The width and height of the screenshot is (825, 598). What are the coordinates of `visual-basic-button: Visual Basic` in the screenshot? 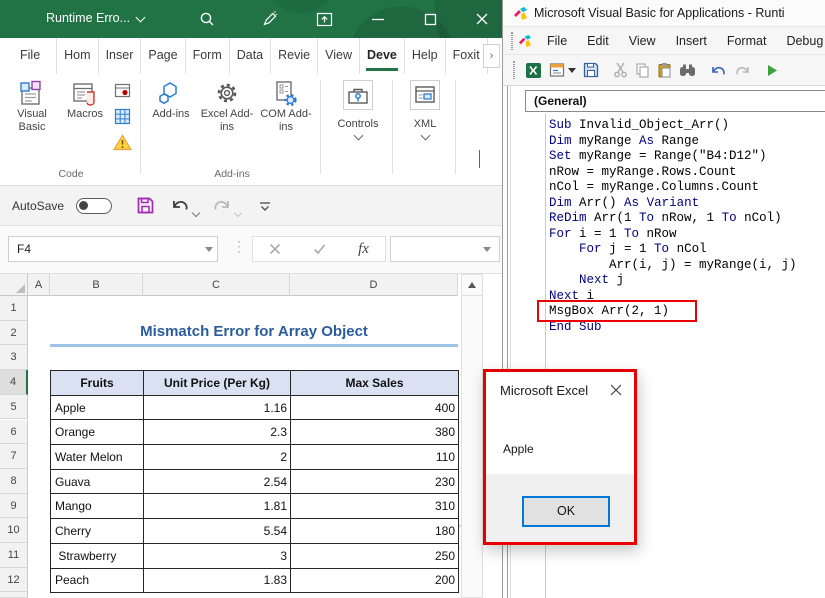 It's located at (32, 106).